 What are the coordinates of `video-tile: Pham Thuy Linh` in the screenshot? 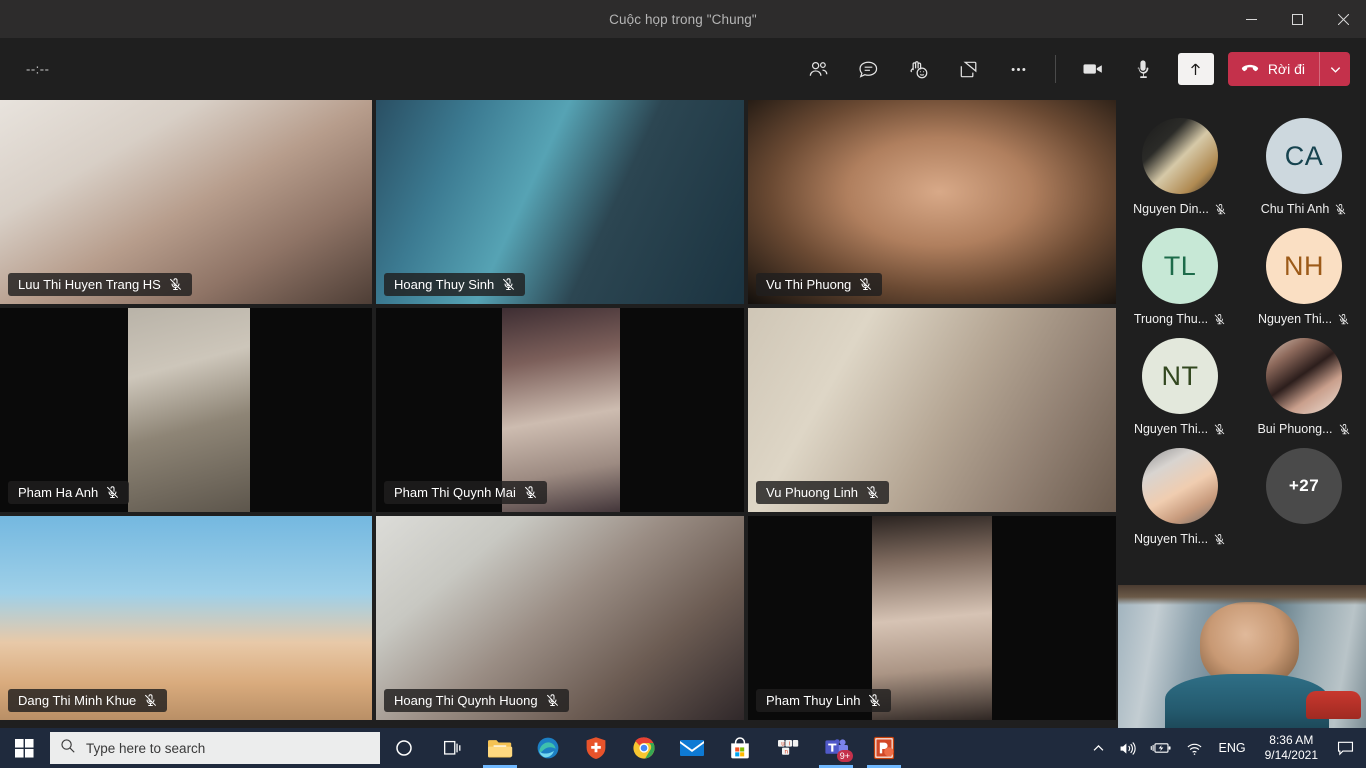 It's located at (932, 618).